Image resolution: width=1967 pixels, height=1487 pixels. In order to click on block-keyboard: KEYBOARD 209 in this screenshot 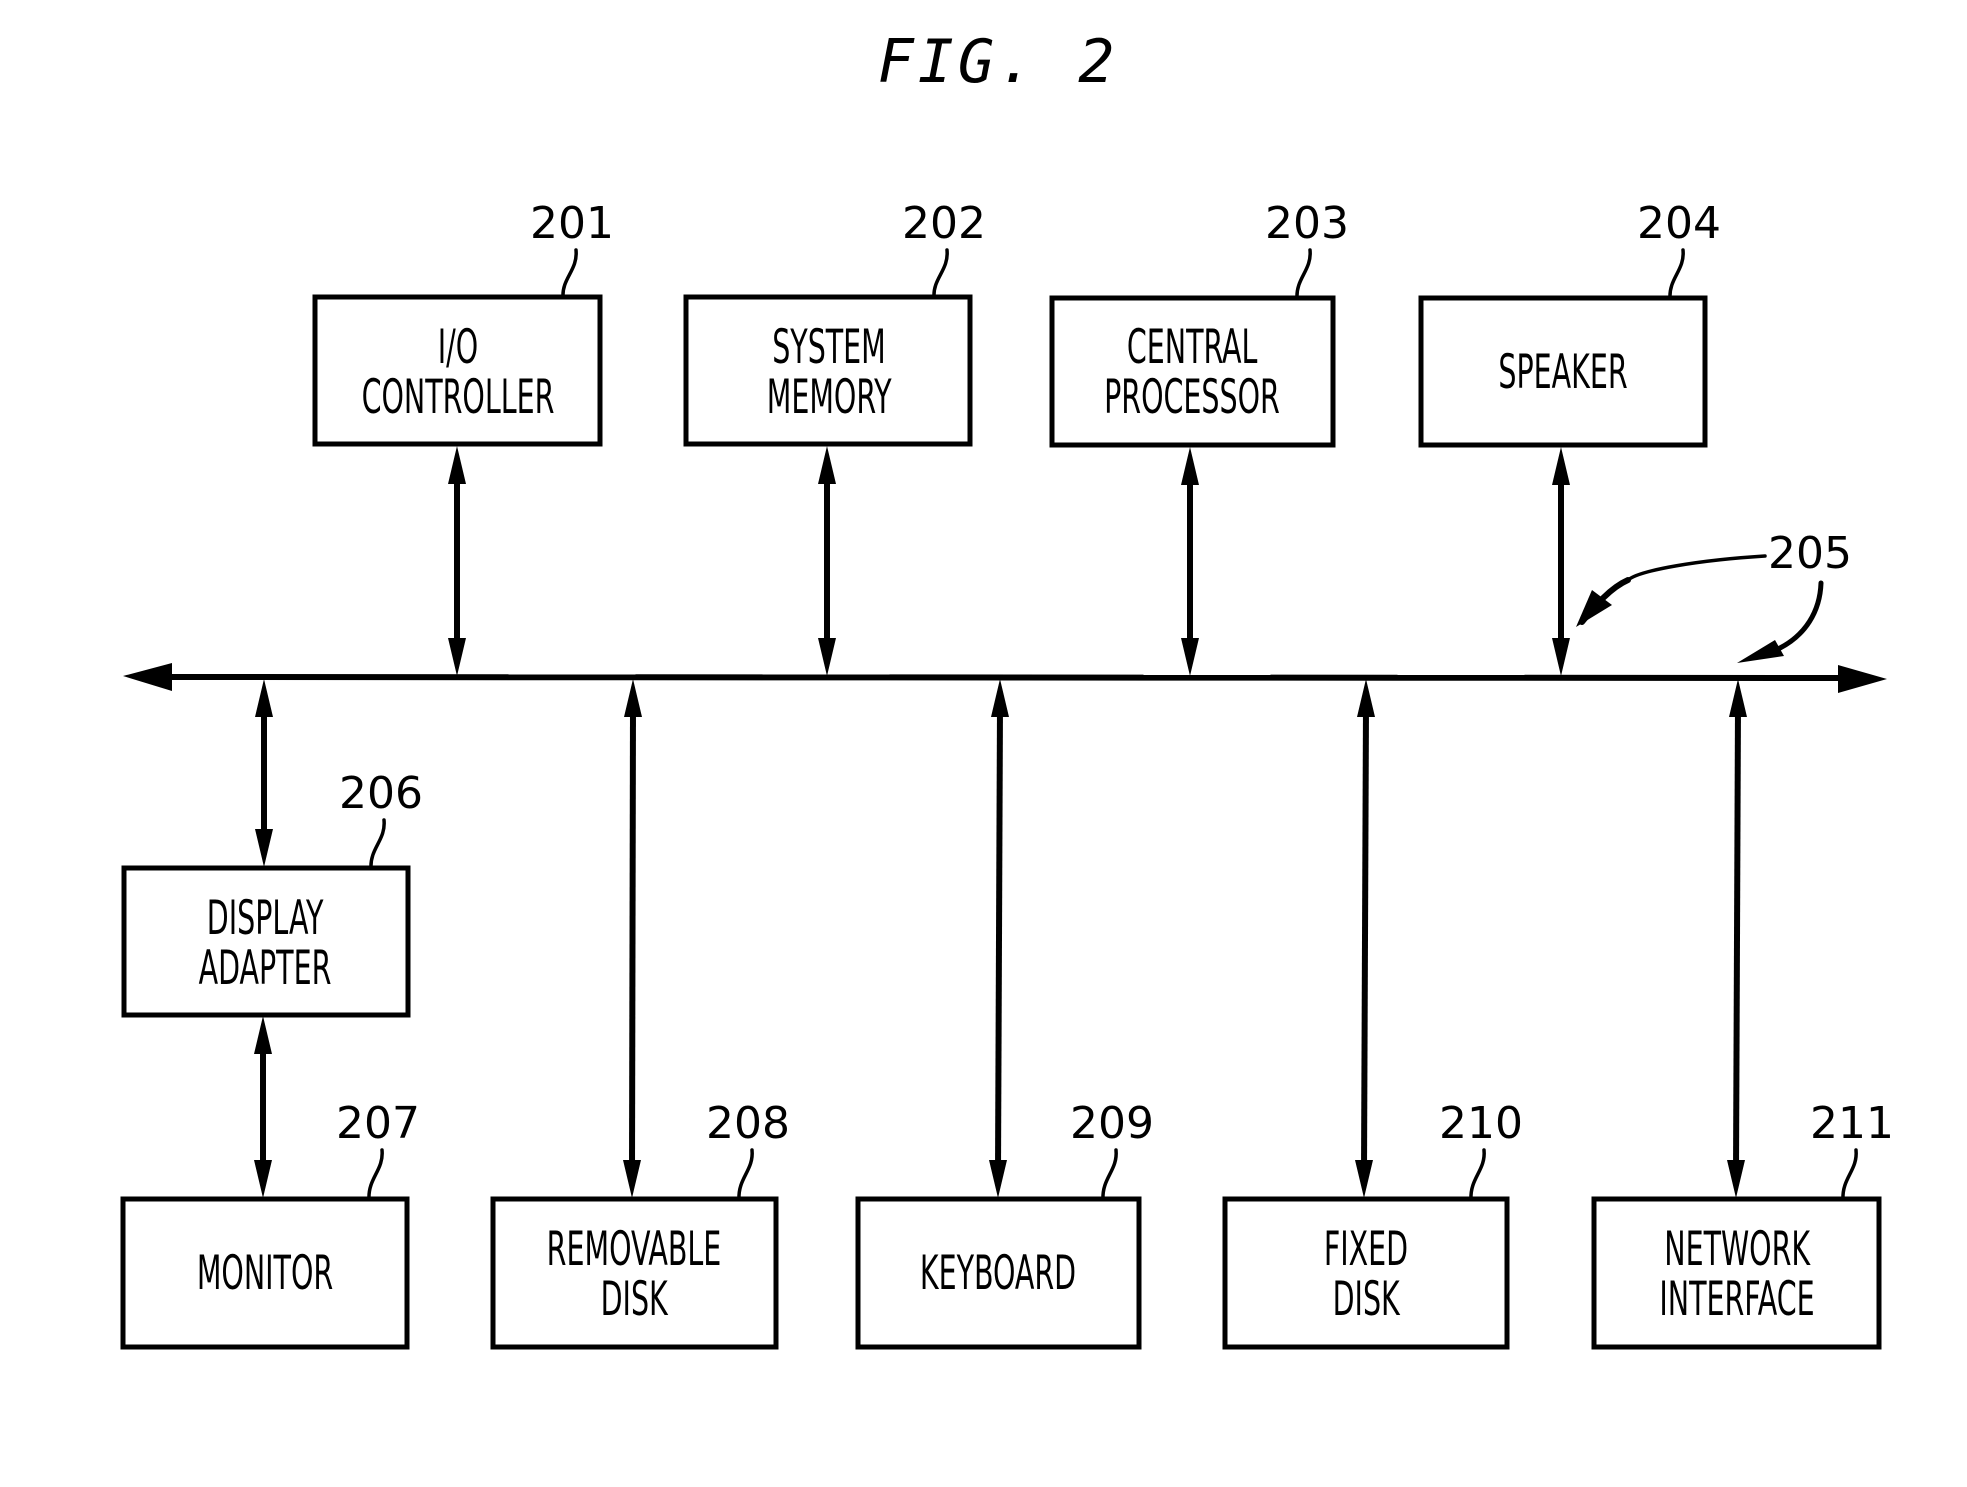, I will do `click(1004, 1014)`.